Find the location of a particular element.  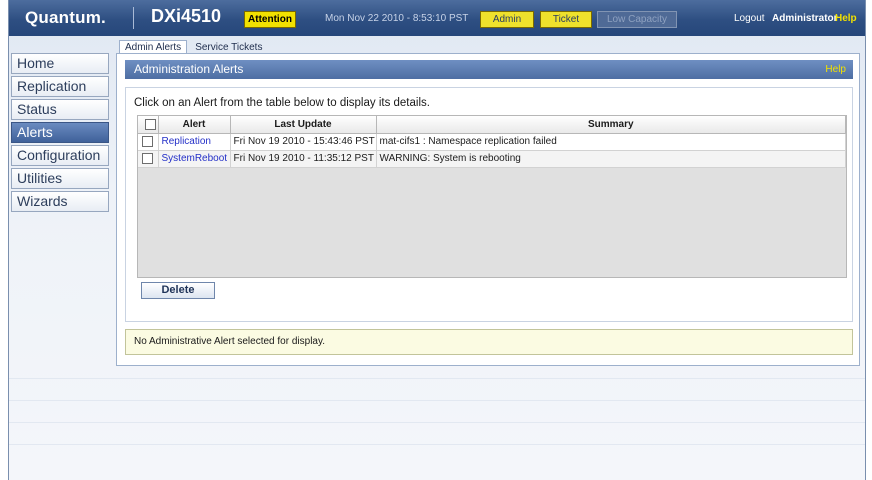

ticket-button: Ticket is located at coordinates (566, 19).